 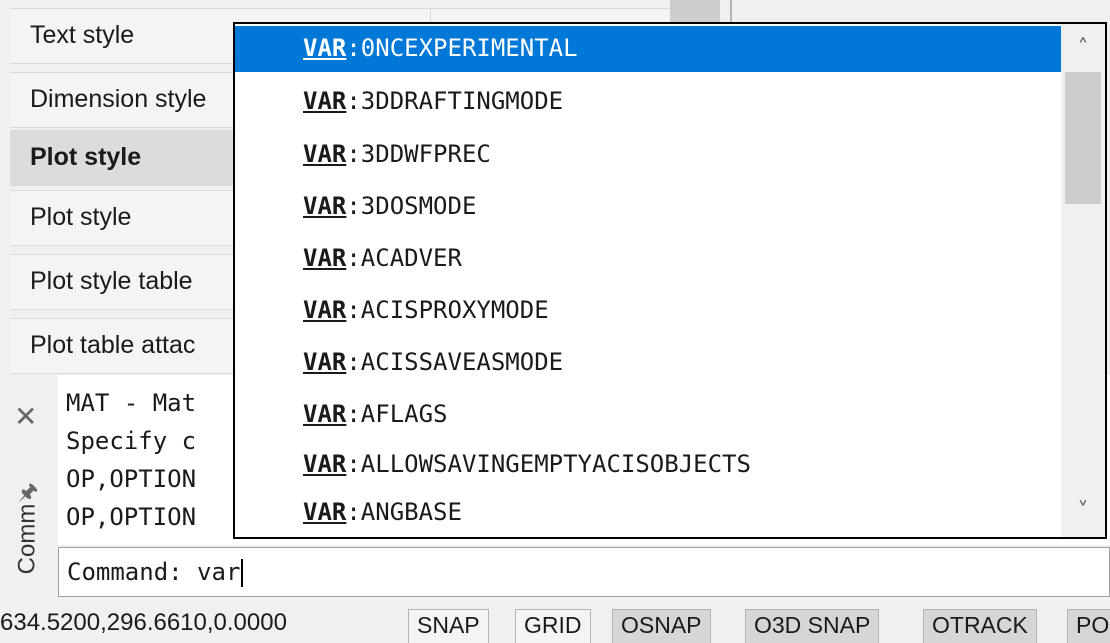 I want to click on property-category-name: Plot style, so click(x=86, y=157).